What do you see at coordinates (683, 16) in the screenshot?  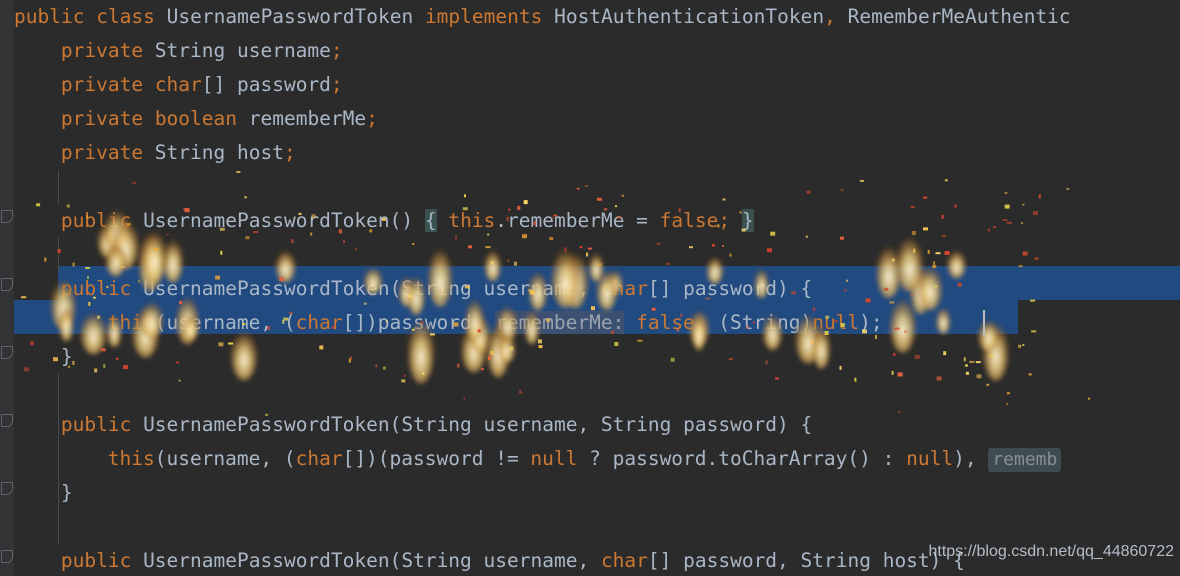 I see `code-token: HostAuthenticationToken` at bounding box center [683, 16].